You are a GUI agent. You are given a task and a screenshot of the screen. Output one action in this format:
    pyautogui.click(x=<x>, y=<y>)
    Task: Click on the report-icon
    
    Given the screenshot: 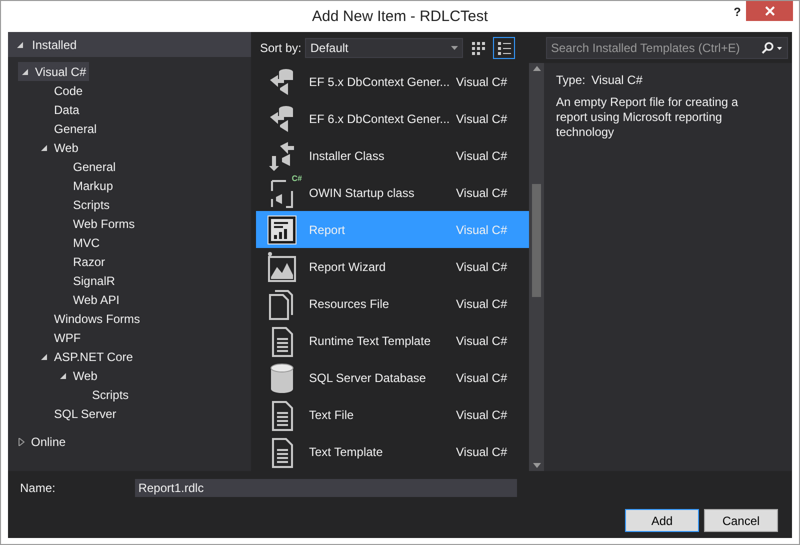 What is the action you would take?
    pyautogui.click(x=282, y=230)
    